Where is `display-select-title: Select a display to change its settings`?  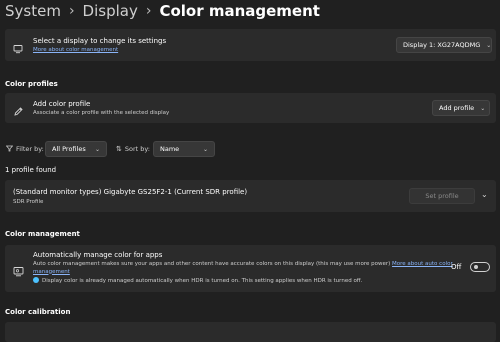 display-select-title: Select a display to change its settings is located at coordinates (100, 41).